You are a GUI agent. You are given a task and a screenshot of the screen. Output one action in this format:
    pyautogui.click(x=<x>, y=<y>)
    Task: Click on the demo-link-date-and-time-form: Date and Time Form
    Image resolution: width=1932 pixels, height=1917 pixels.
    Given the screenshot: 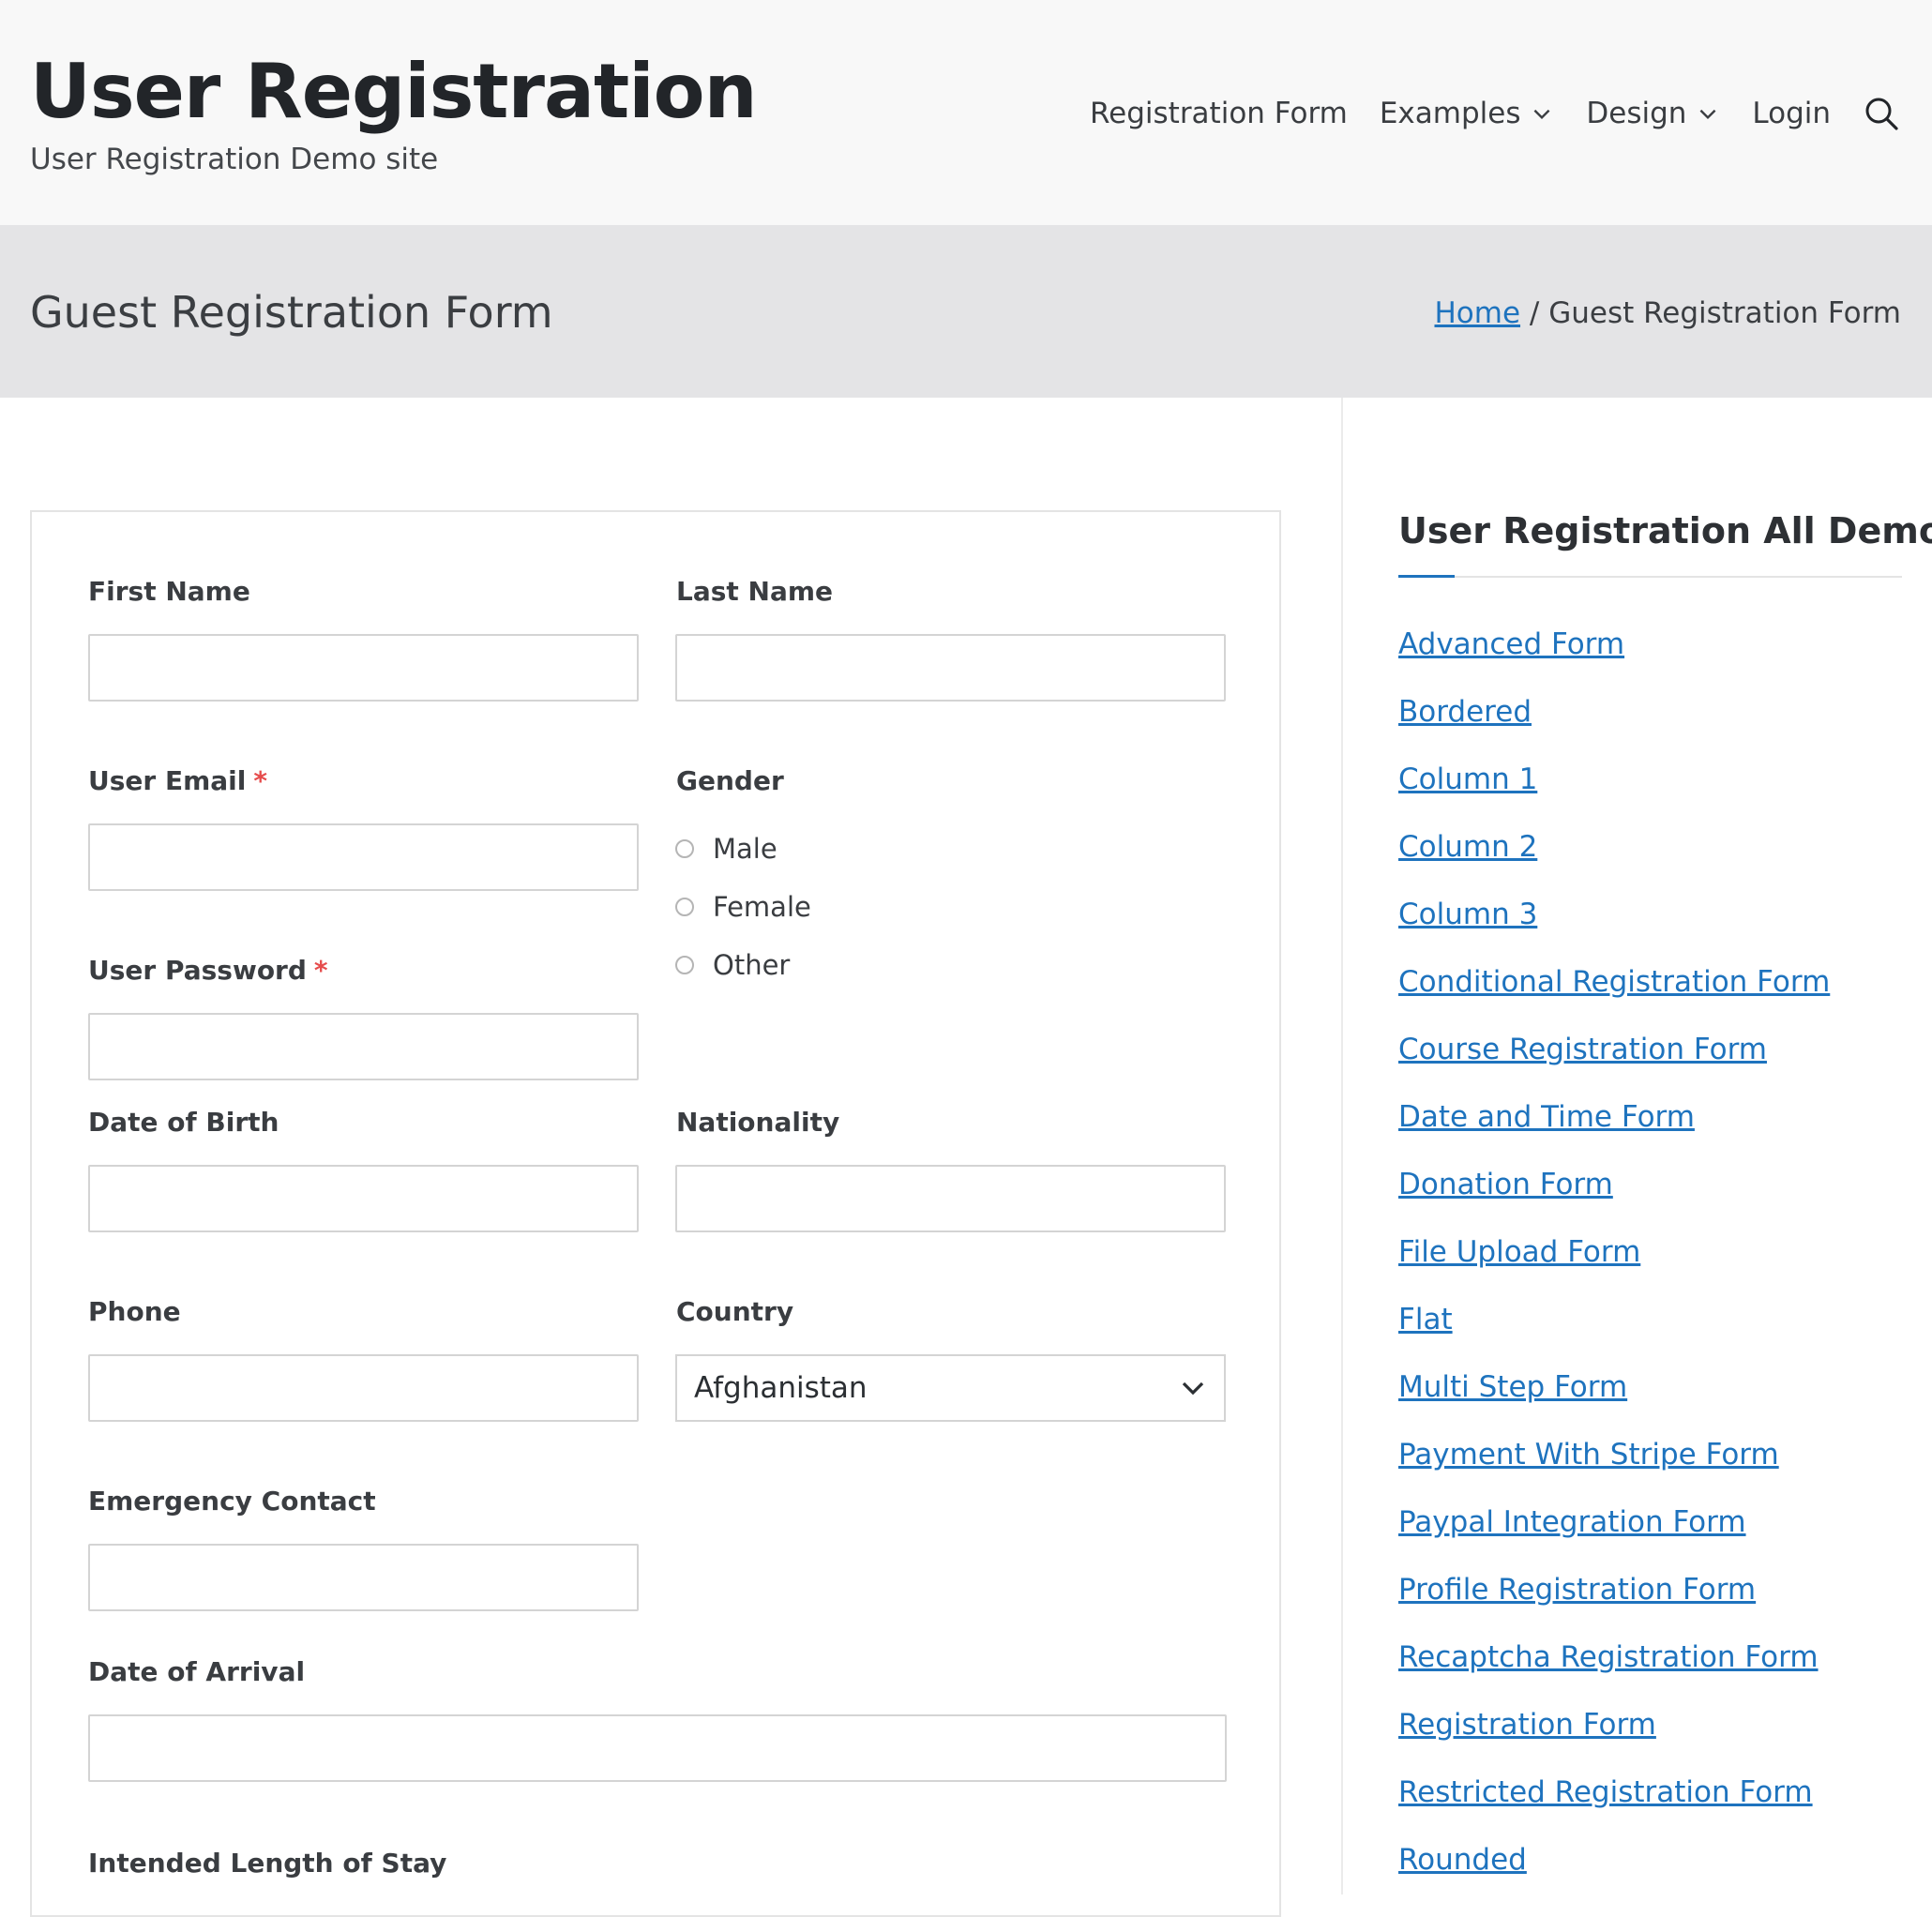 What is the action you would take?
    pyautogui.click(x=1546, y=1117)
    